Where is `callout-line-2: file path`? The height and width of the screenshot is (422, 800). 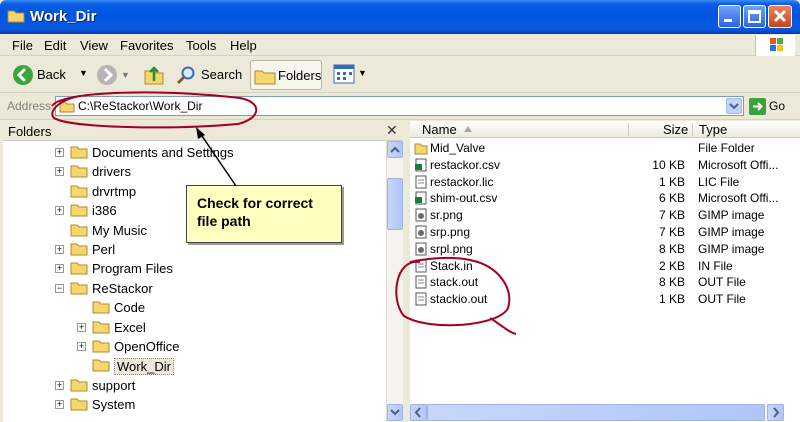 callout-line-2: file path is located at coordinates (224, 221).